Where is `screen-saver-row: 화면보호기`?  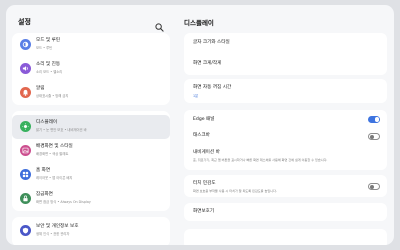 screen-saver-row: 화면보호기 is located at coordinates (285, 212).